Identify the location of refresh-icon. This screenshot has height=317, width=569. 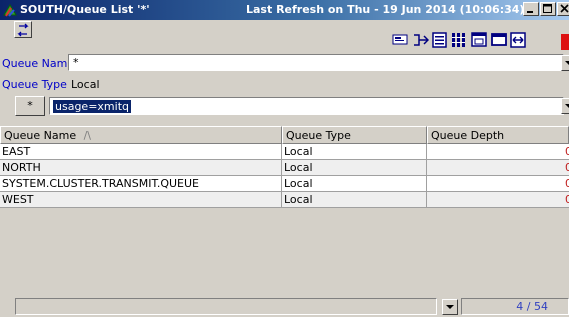
(23, 30).